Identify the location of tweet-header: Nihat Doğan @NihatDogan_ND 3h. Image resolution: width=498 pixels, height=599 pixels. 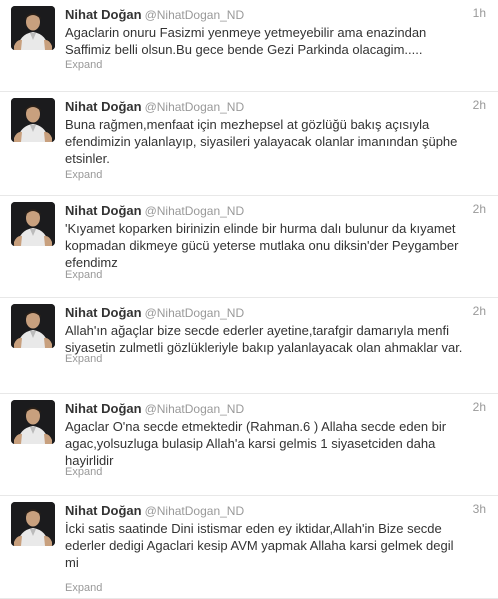
(275, 511).